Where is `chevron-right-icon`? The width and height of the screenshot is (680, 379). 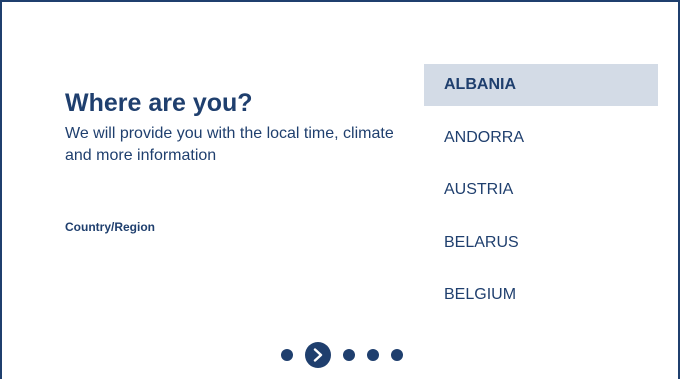 chevron-right-icon is located at coordinates (318, 355).